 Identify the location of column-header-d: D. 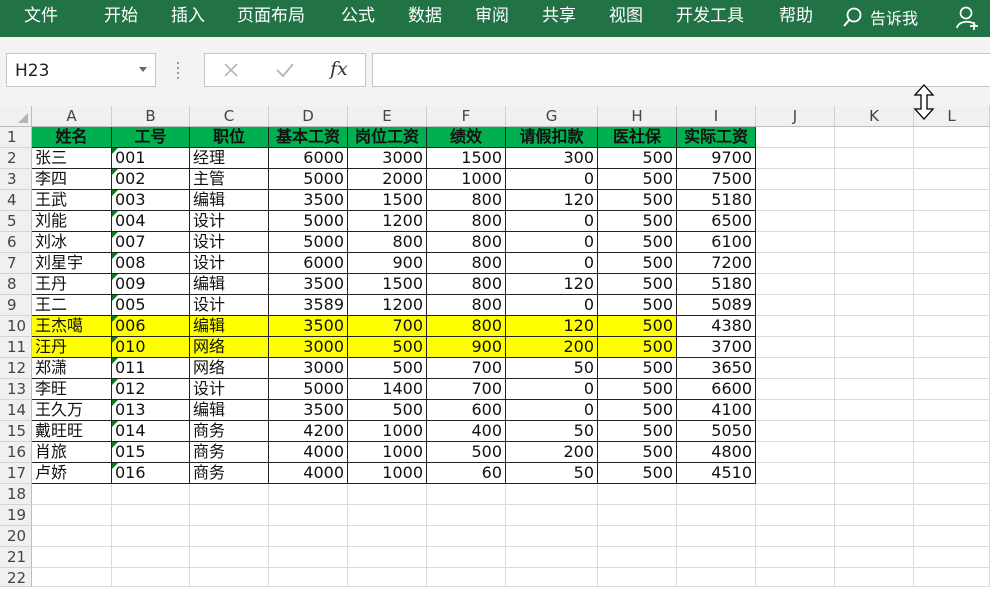
(308, 116).